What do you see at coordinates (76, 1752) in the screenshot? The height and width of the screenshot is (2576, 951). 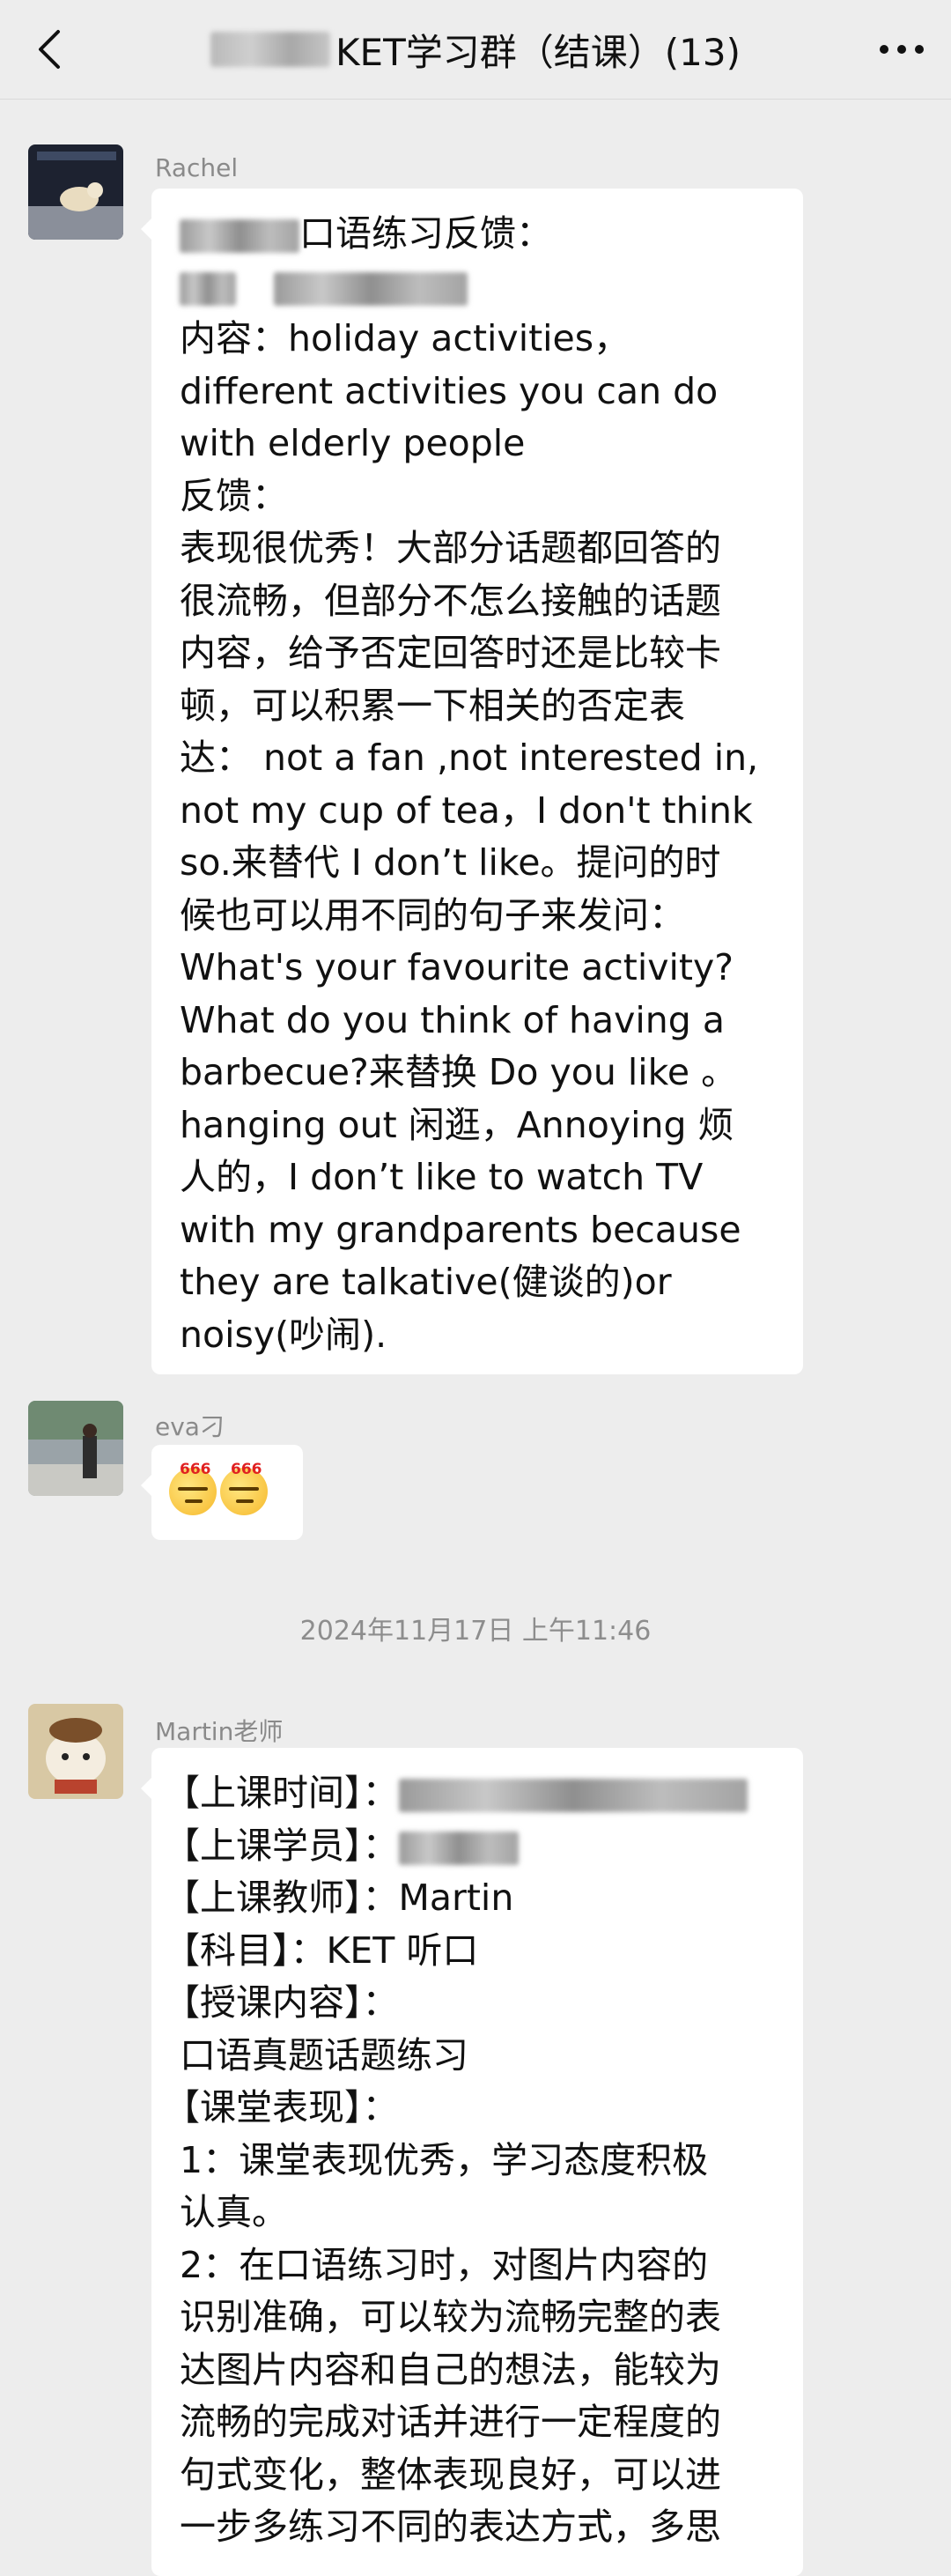 I see `avatar-martin` at bounding box center [76, 1752].